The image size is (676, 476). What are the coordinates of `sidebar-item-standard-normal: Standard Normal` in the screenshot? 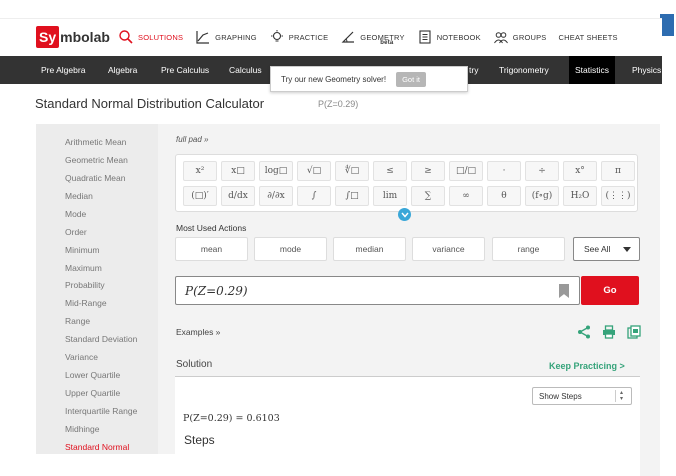 It's located at (97, 447).